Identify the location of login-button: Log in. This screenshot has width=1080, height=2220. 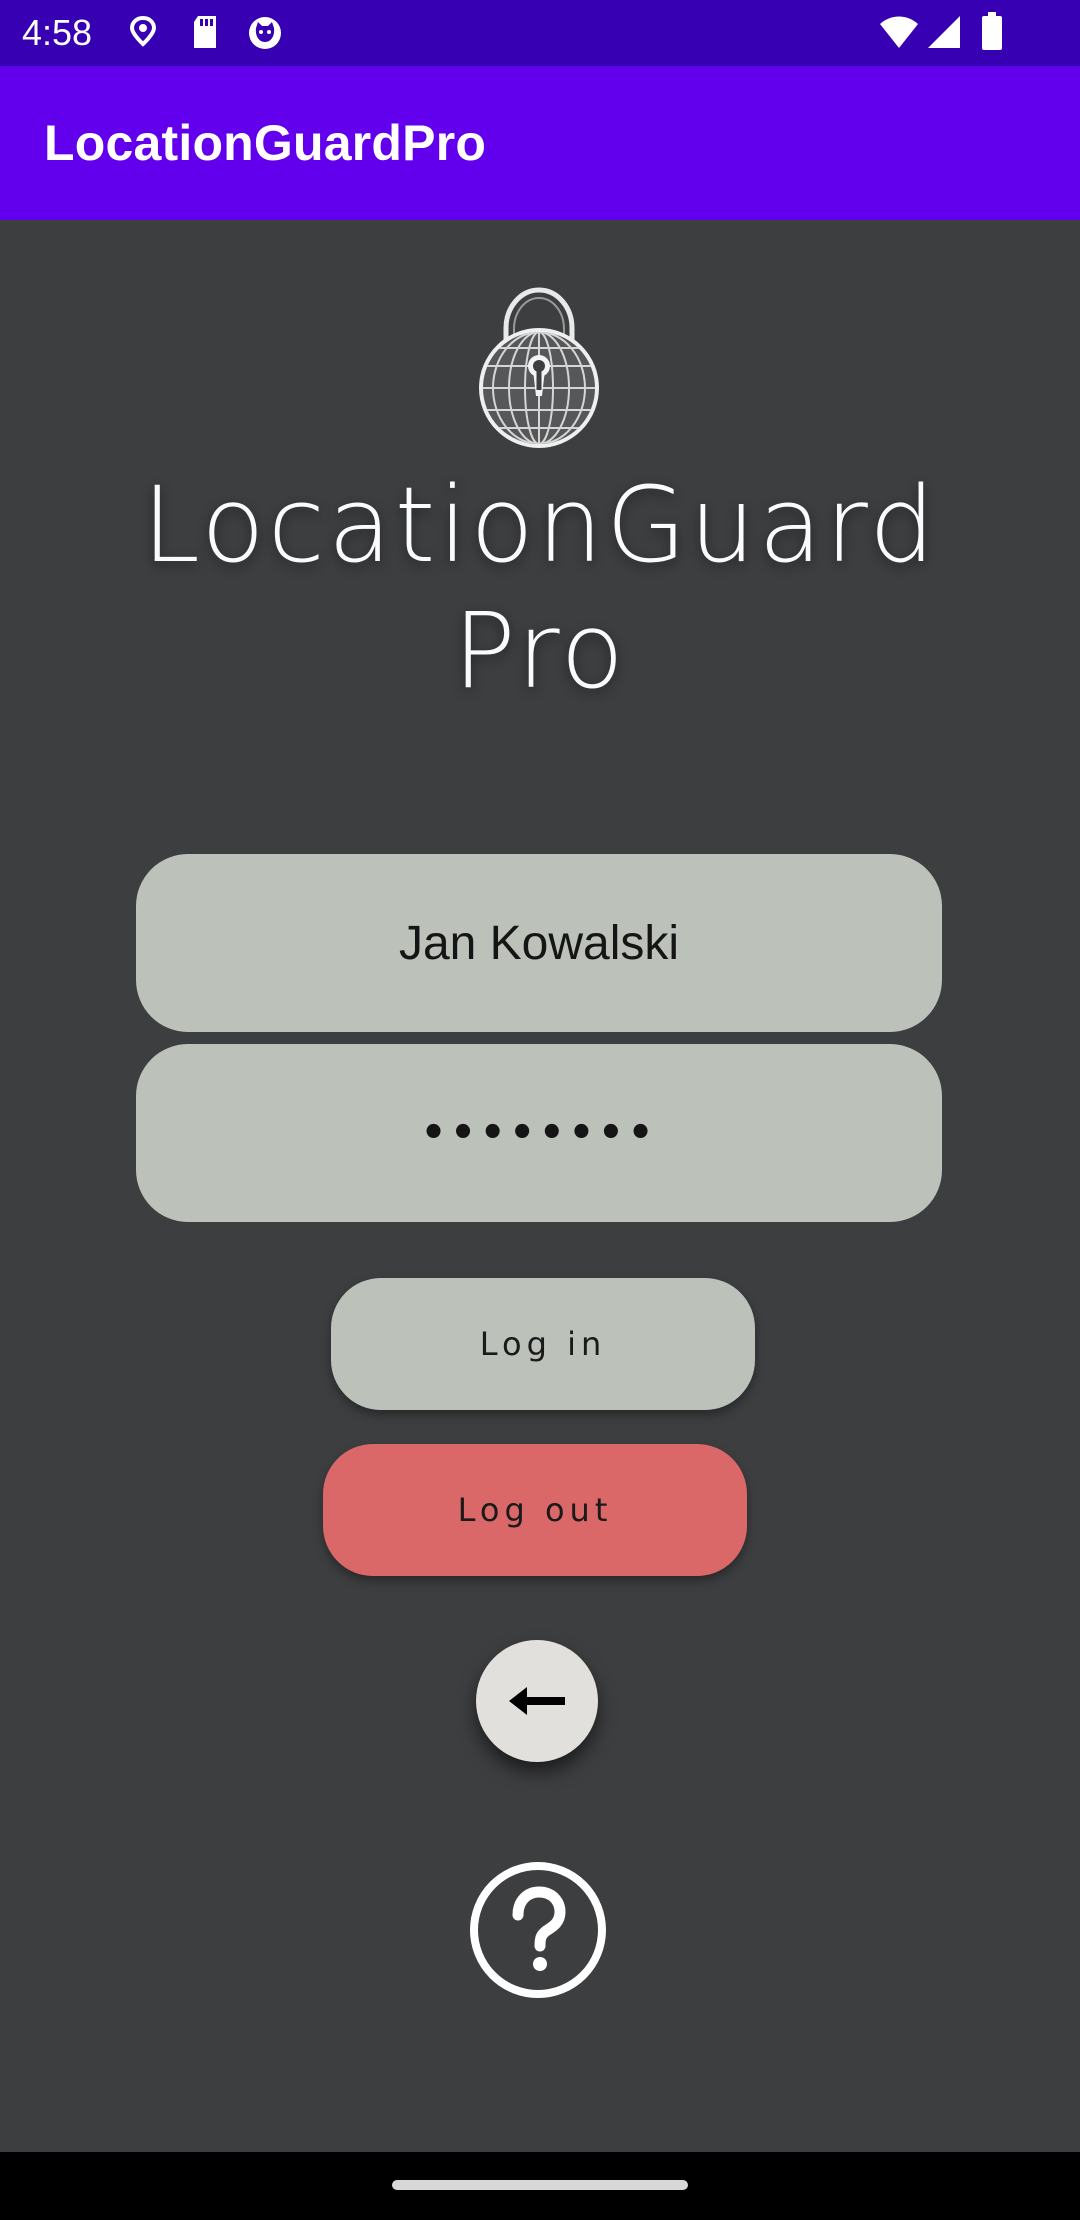
(543, 1344).